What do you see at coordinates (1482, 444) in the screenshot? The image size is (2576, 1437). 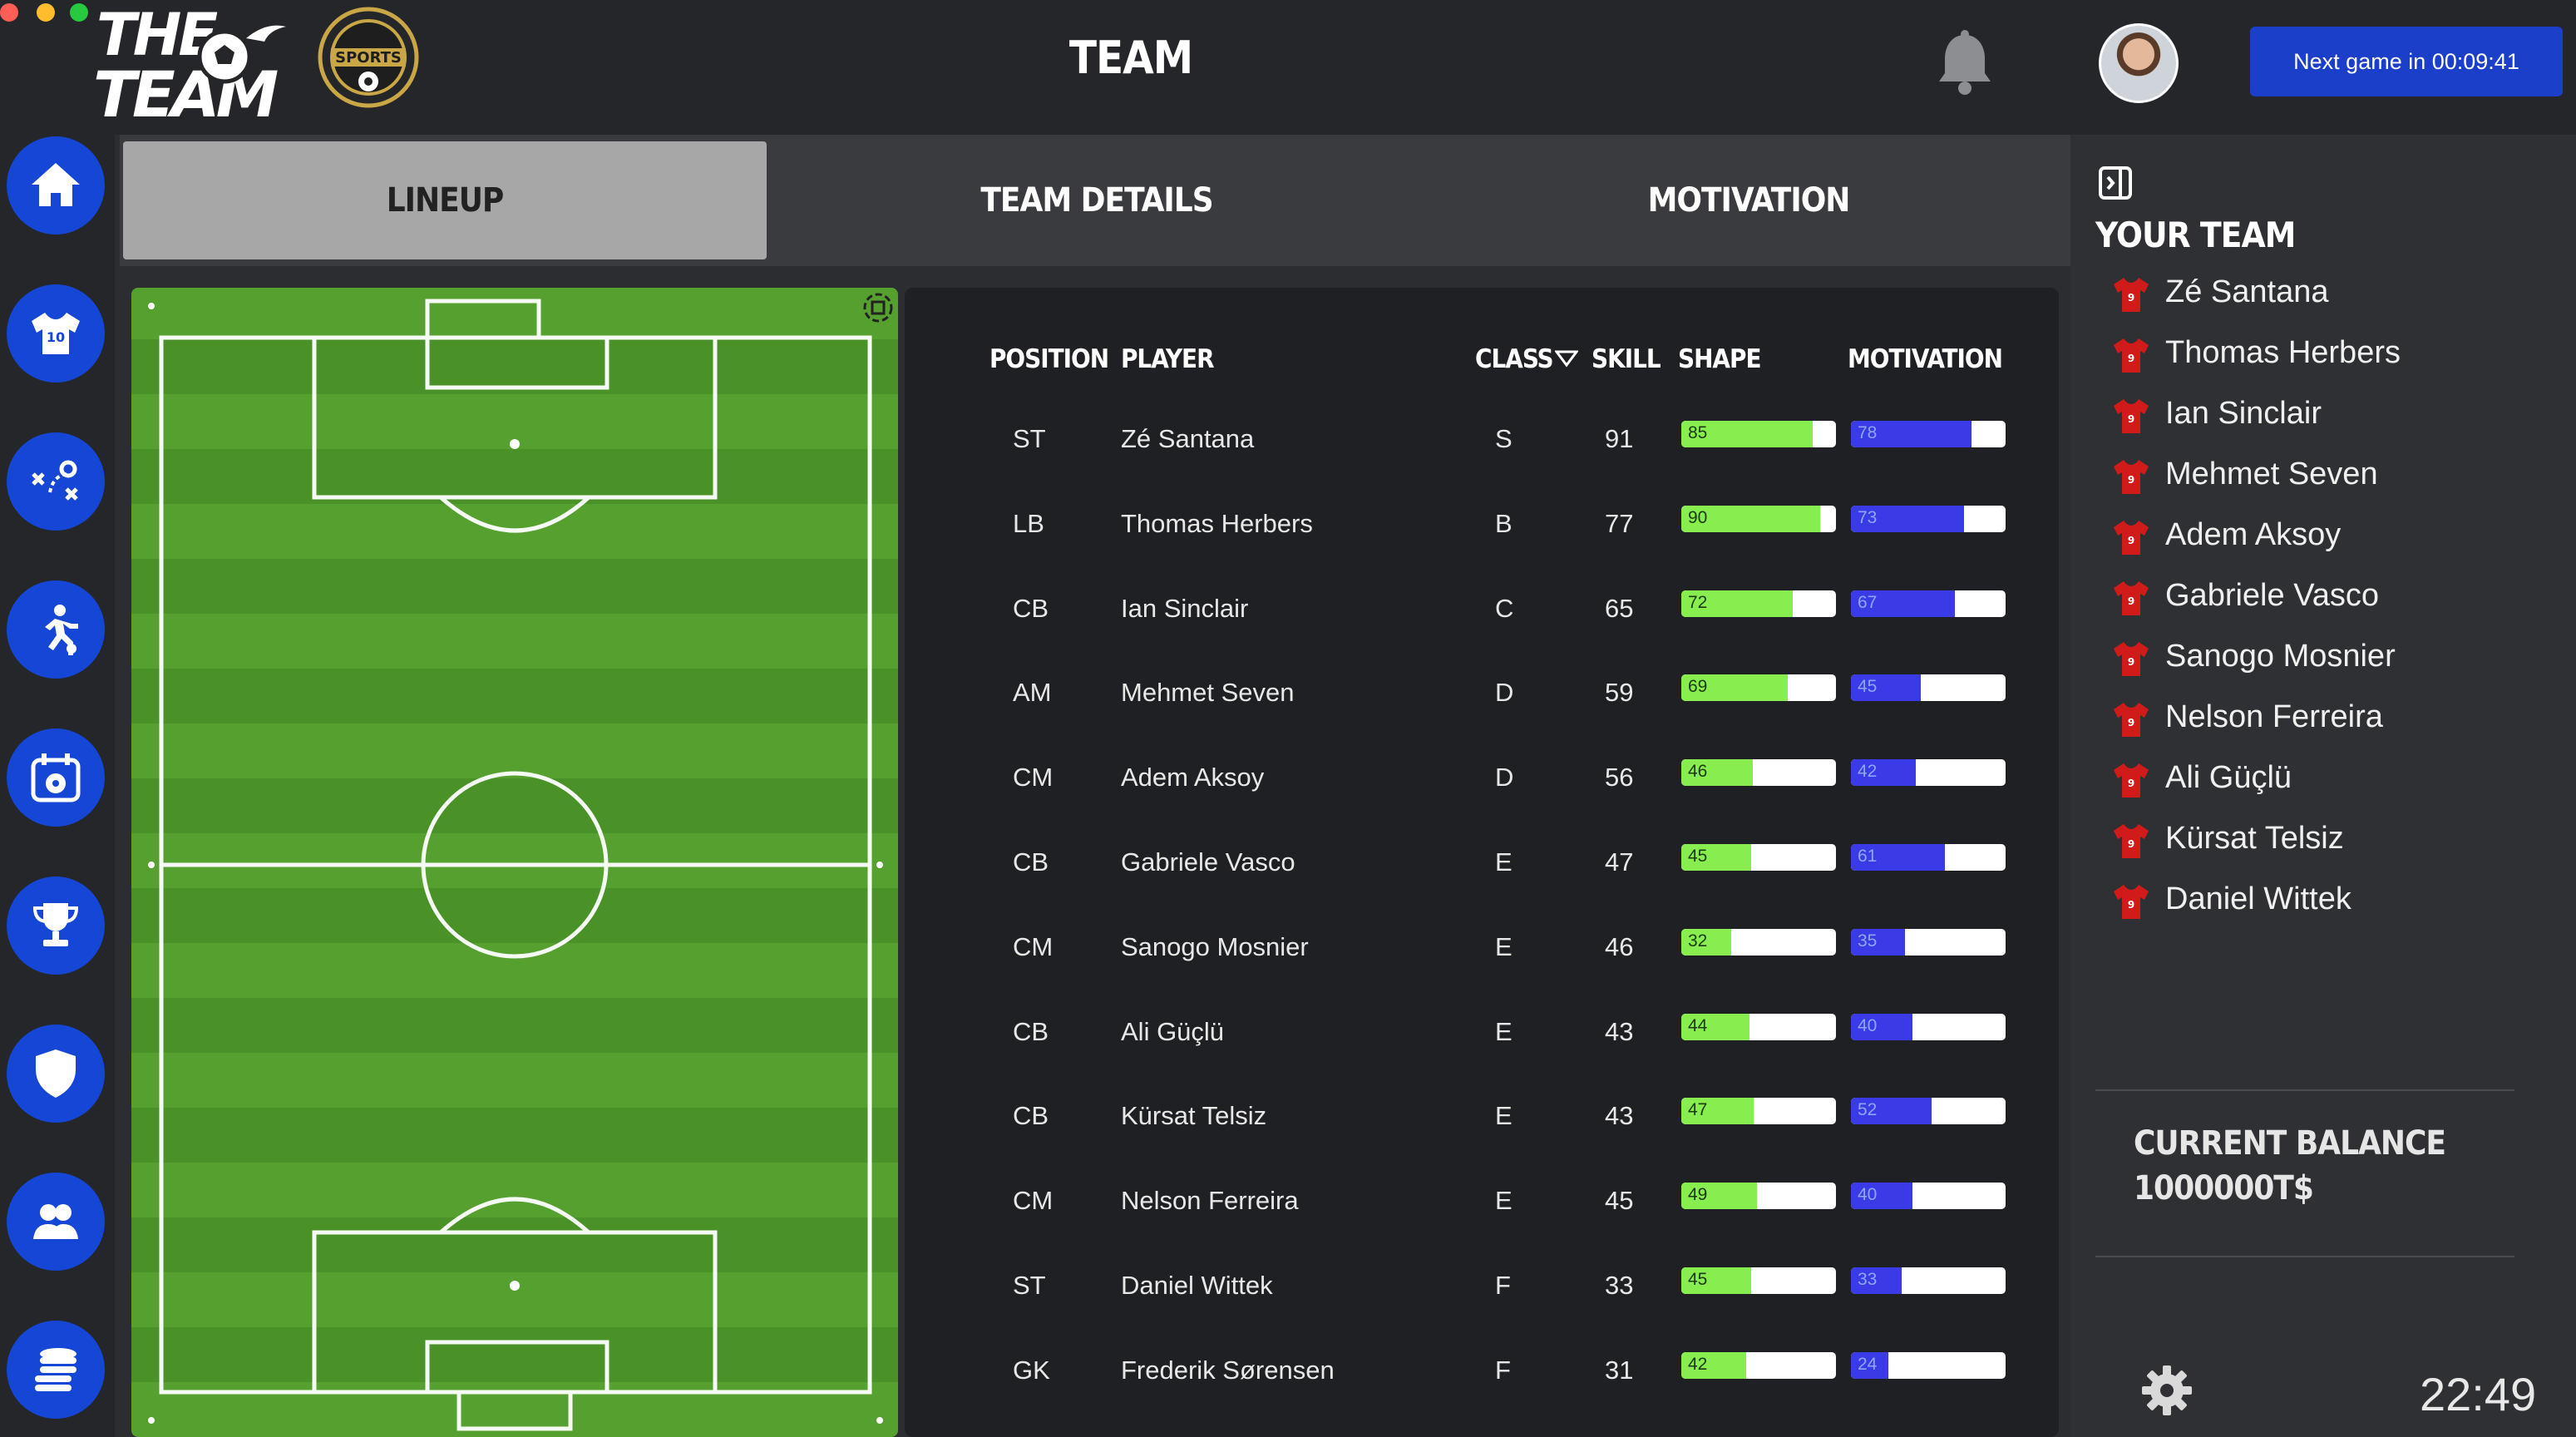 I see `table-row: ST Zé Santana S 91 85 78` at bounding box center [1482, 444].